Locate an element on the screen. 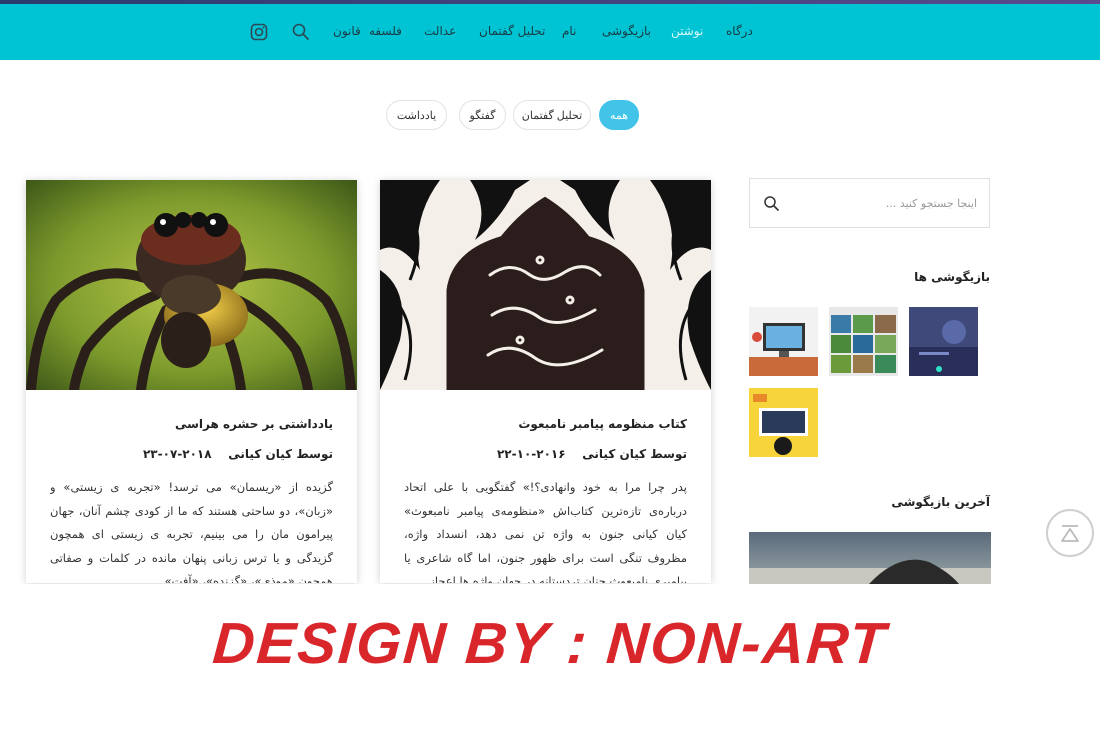 This screenshot has width=1100, height=750. post-image-book-cover is located at coordinates (545, 285).